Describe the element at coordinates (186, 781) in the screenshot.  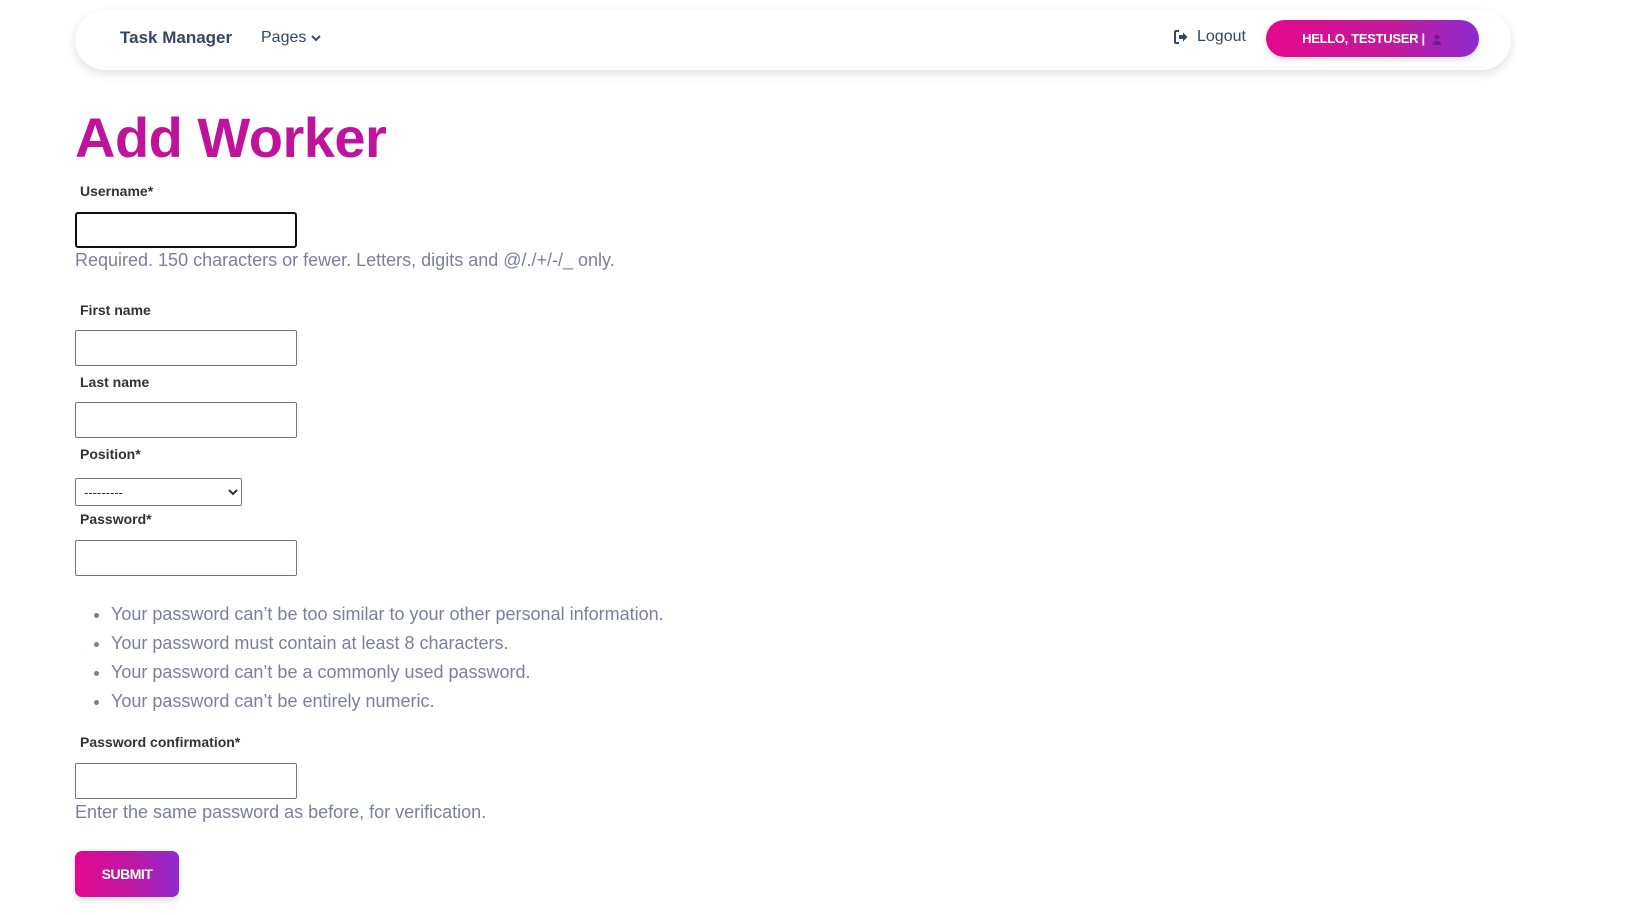
I see `password-confirmation-input` at that location.